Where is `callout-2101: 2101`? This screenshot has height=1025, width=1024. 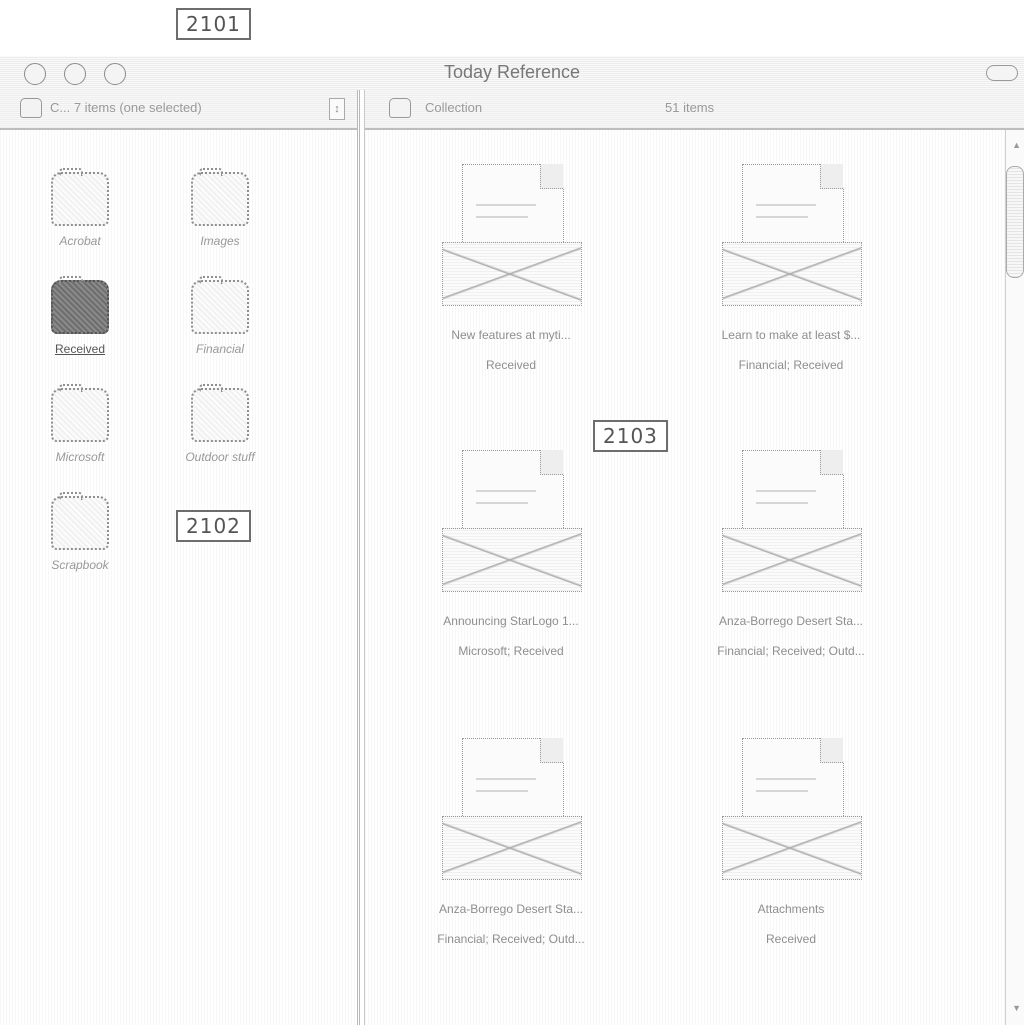 callout-2101: 2101 is located at coordinates (213, 24).